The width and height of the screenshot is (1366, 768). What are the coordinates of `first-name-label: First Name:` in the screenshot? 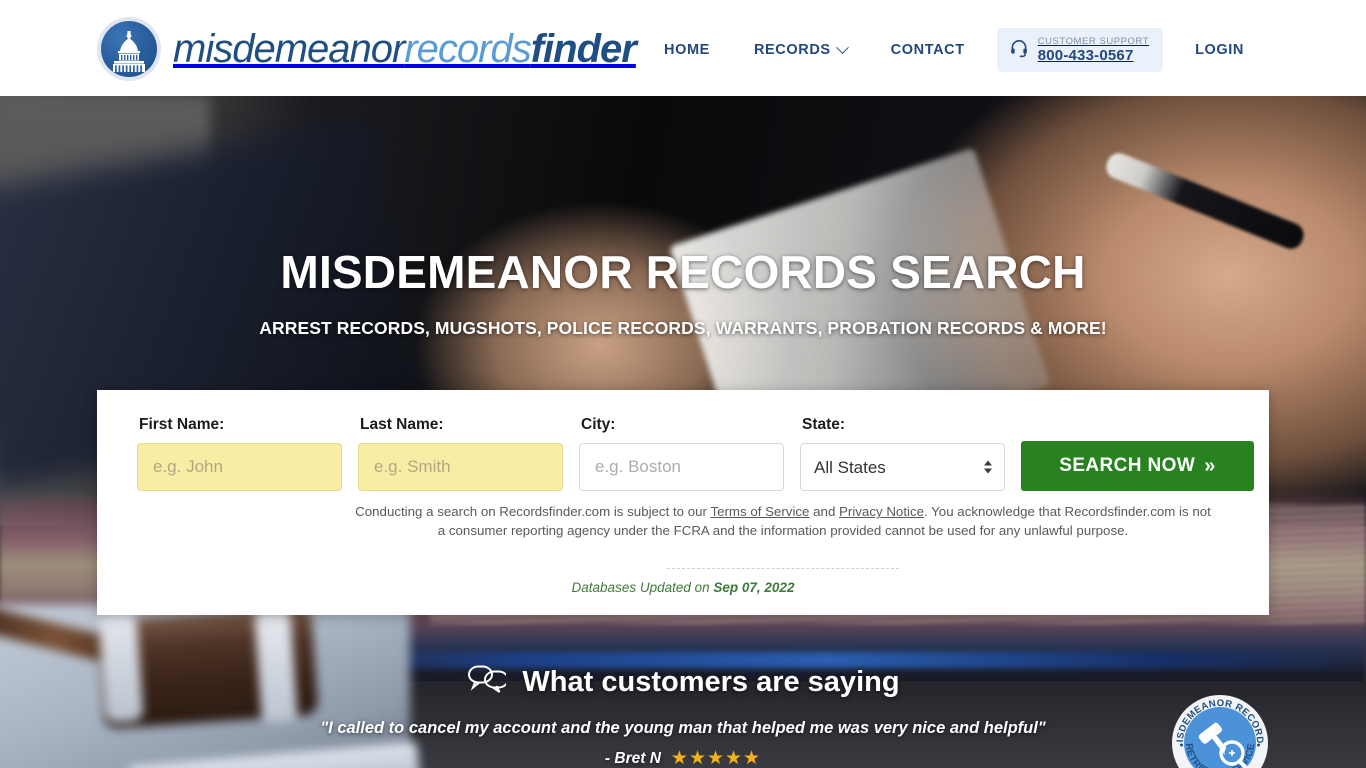 It's located at (182, 424).